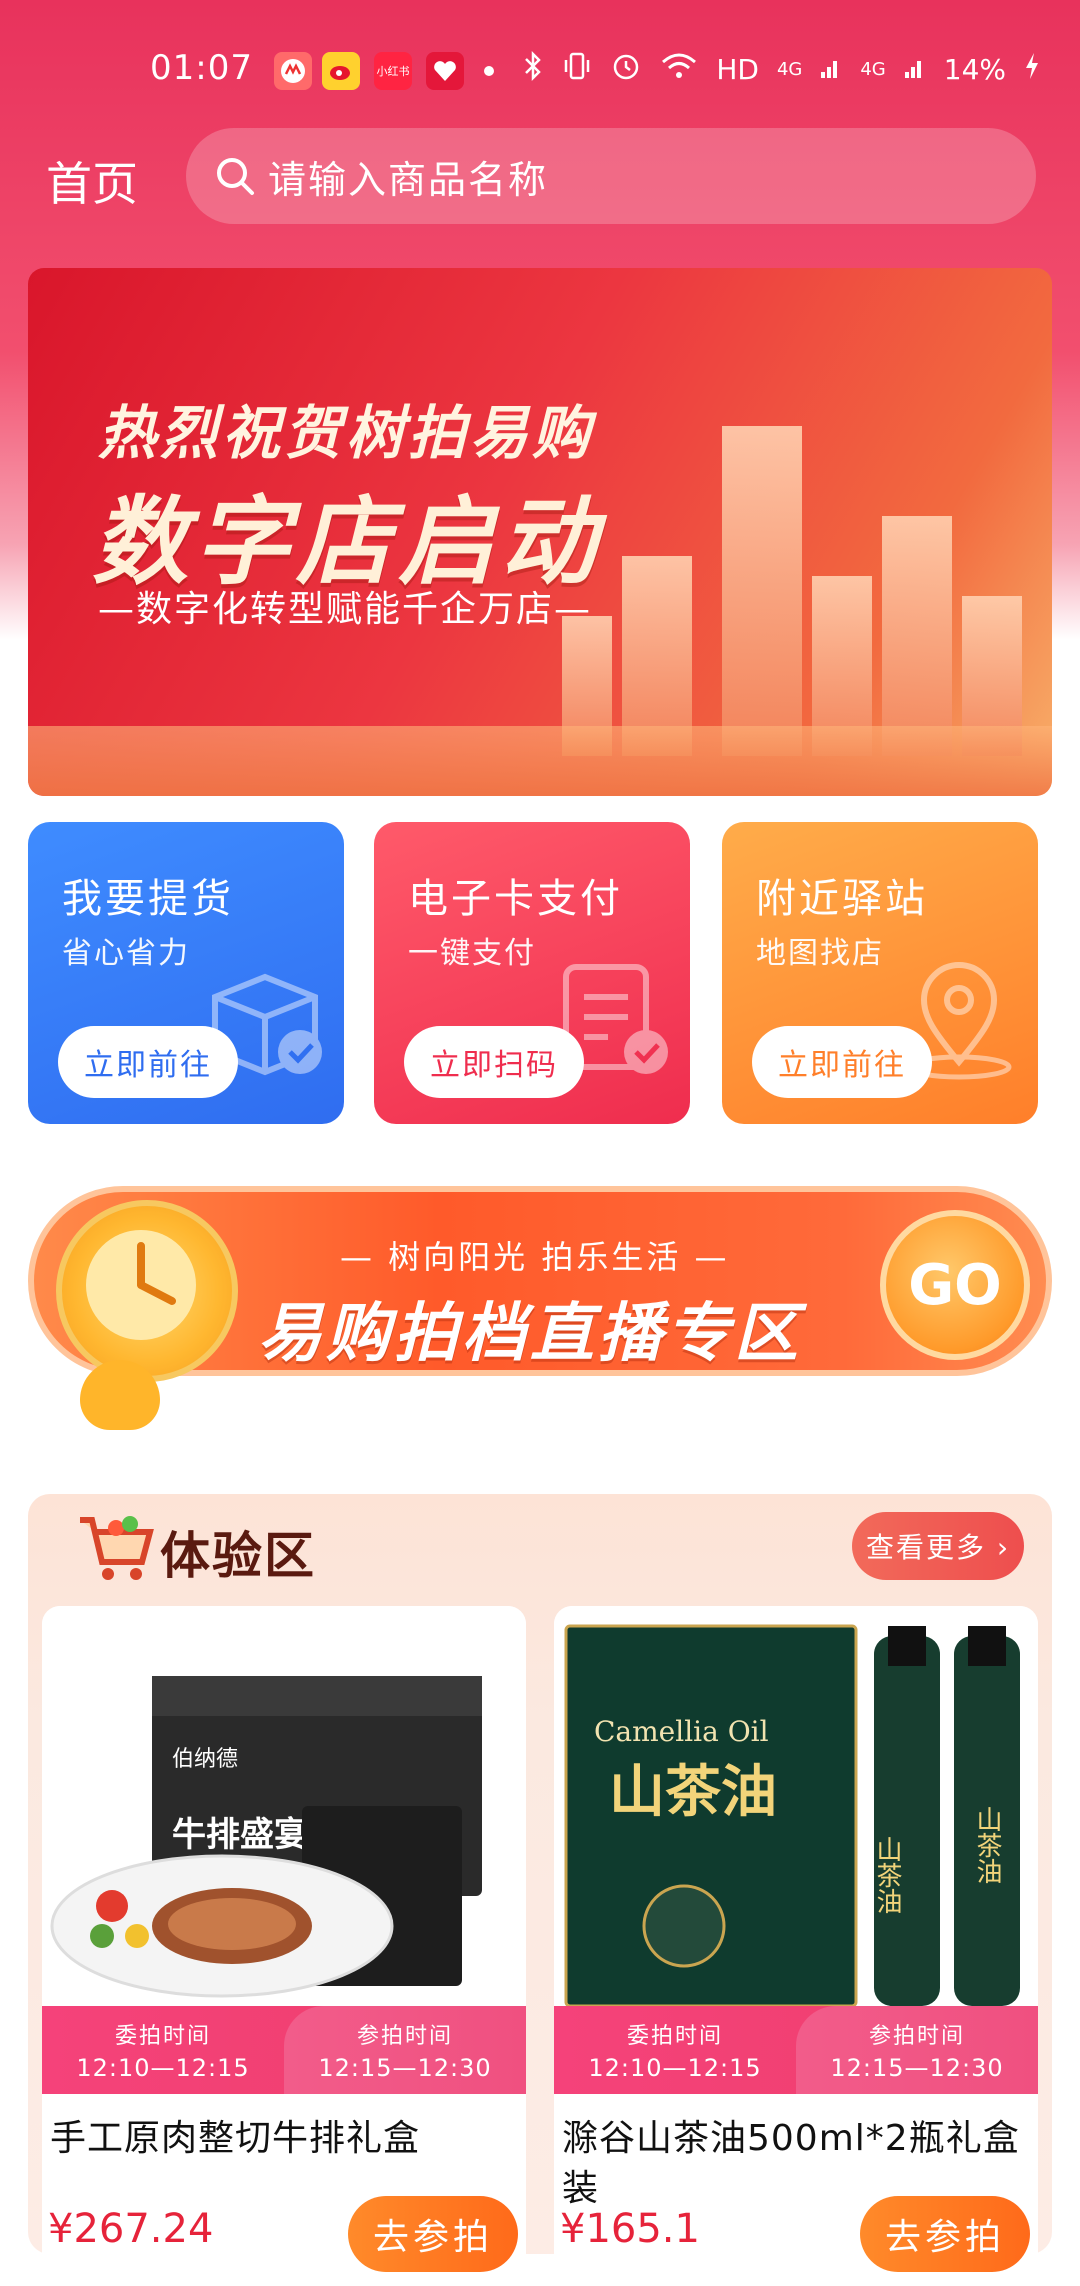 This screenshot has width=1080, height=2286. Describe the element at coordinates (494, 1062) in the screenshot. I see `scan-code-button: 立即扫码` at that location.